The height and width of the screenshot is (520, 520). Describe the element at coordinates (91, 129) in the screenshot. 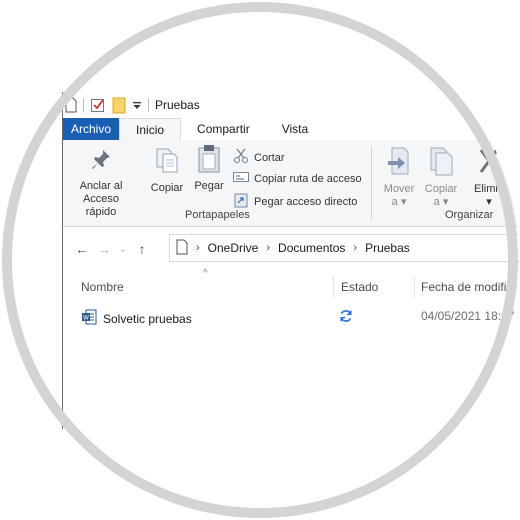

I see `tab-archivo: Archivo` at that location.